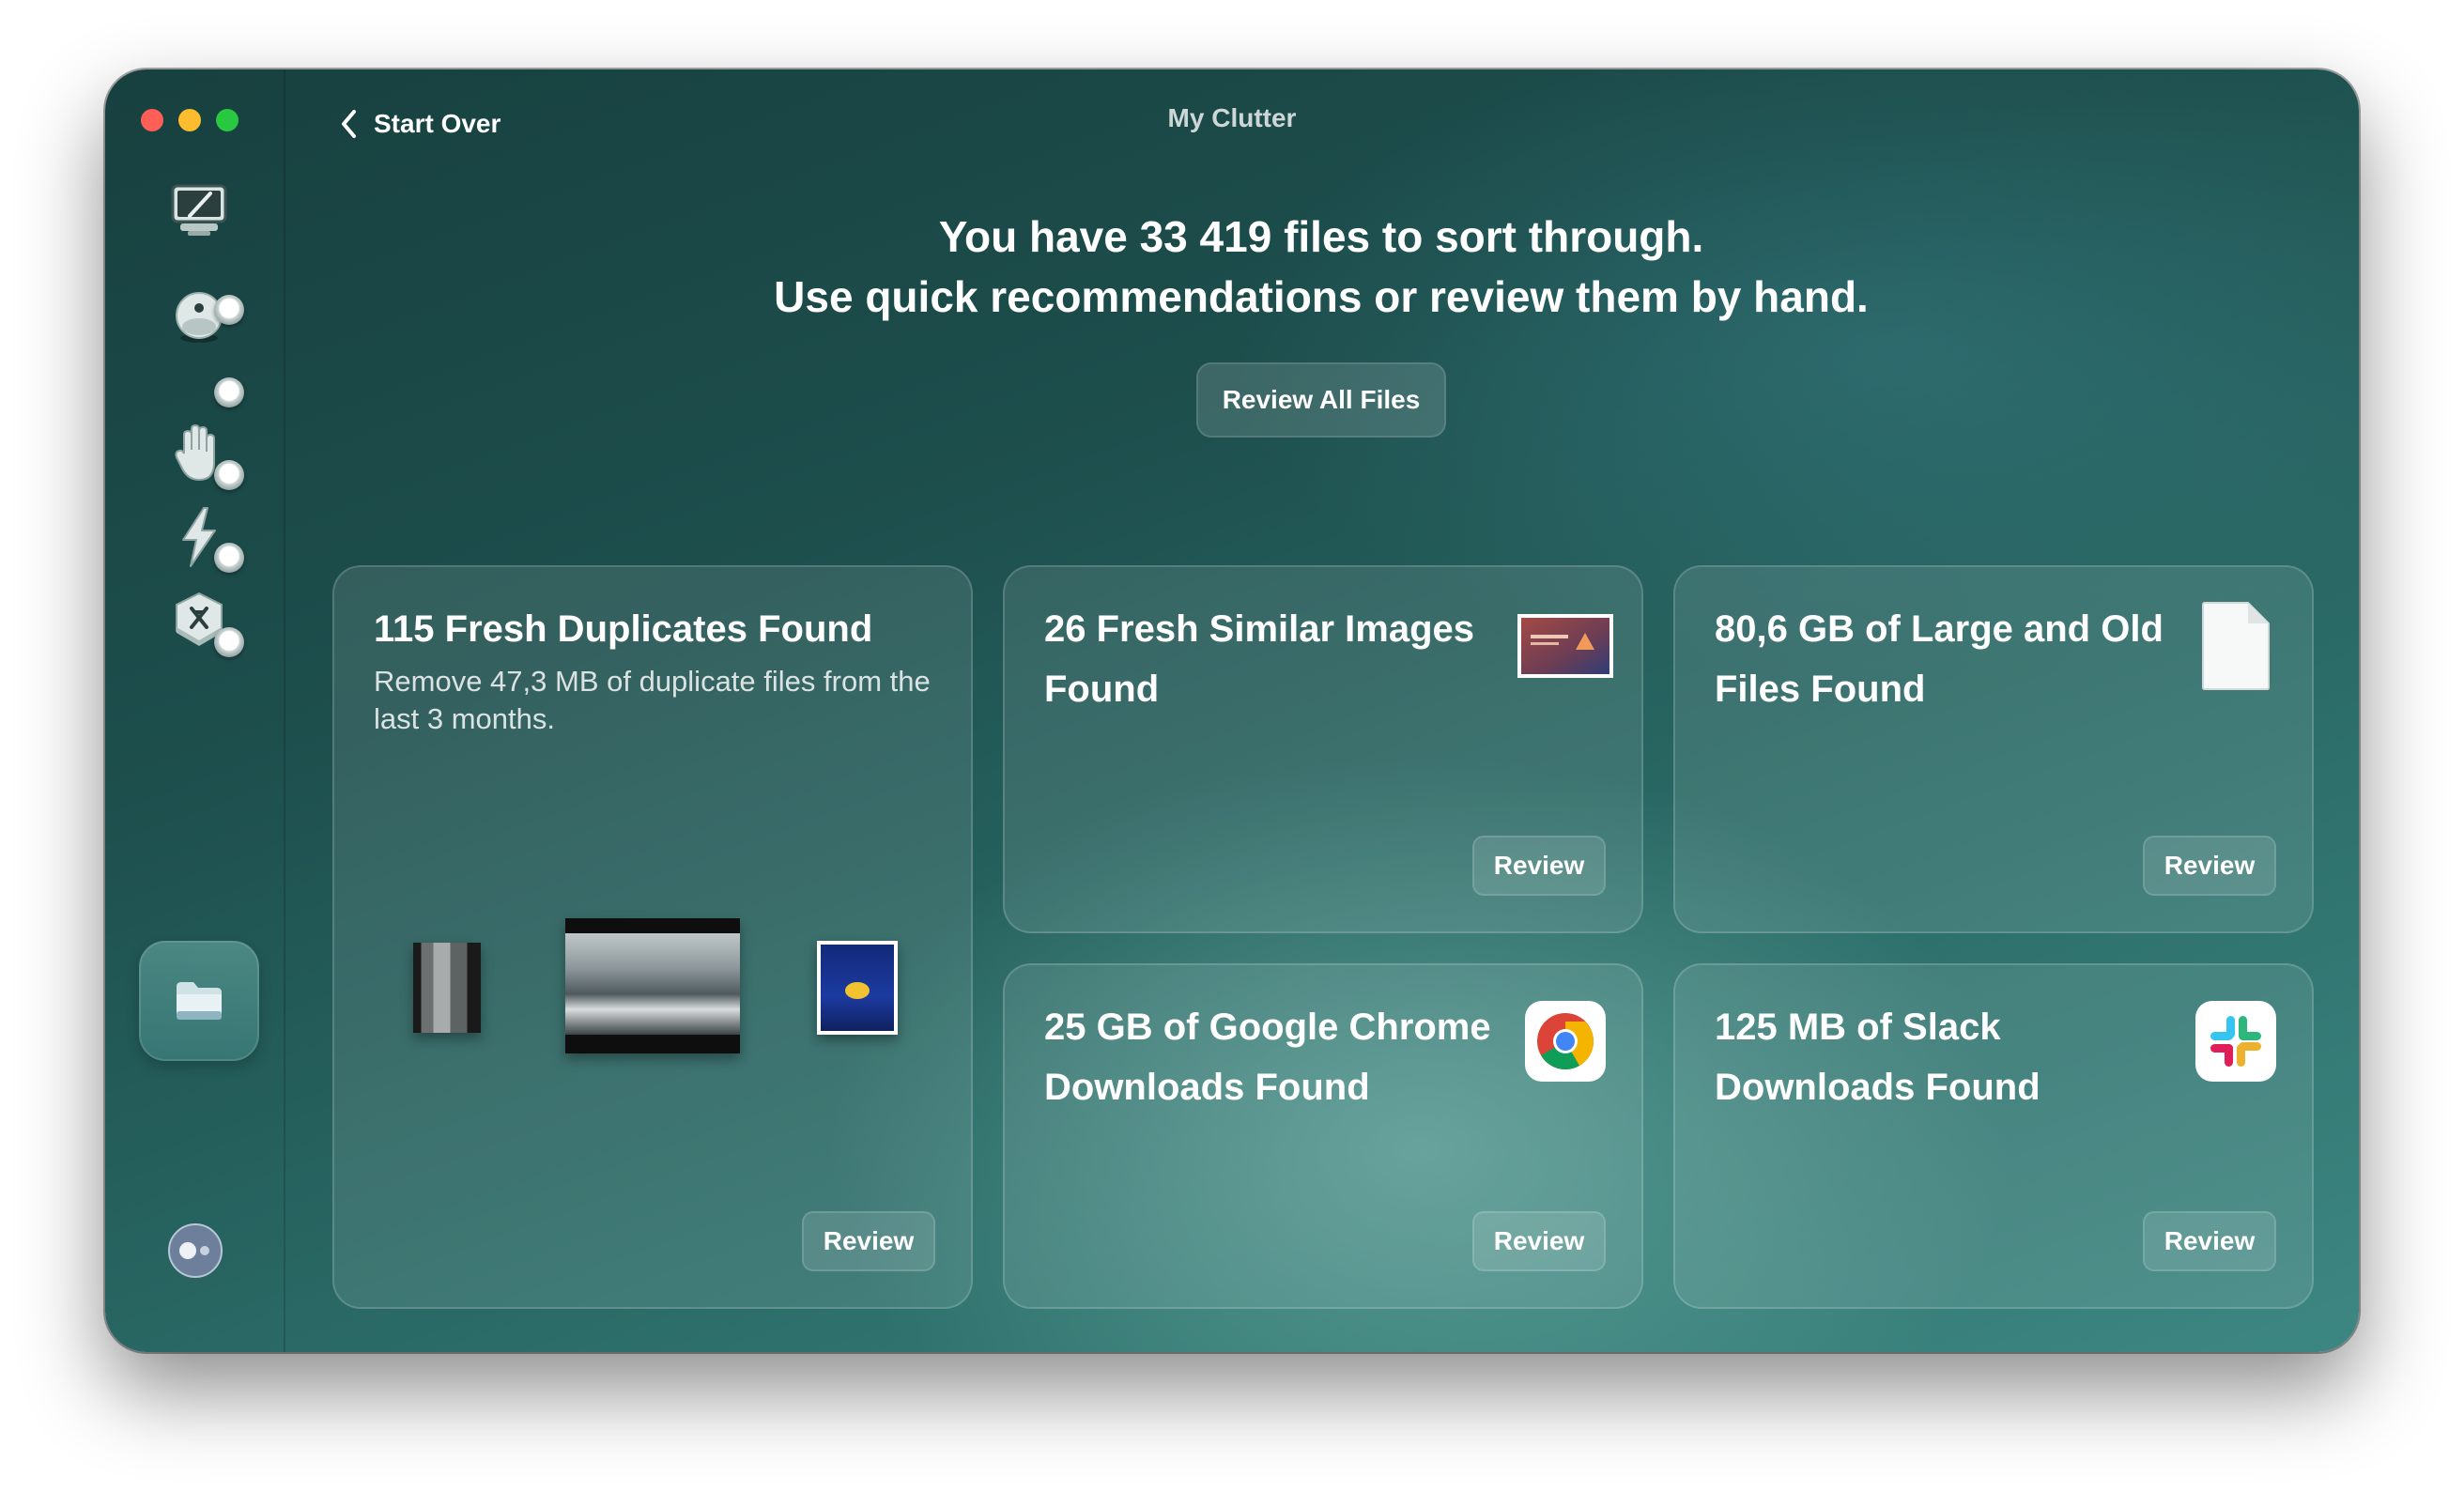 The width and height of the screenshot is (2464, 1491). I want to click on start-over-label: Start Over, so click(437, 123).